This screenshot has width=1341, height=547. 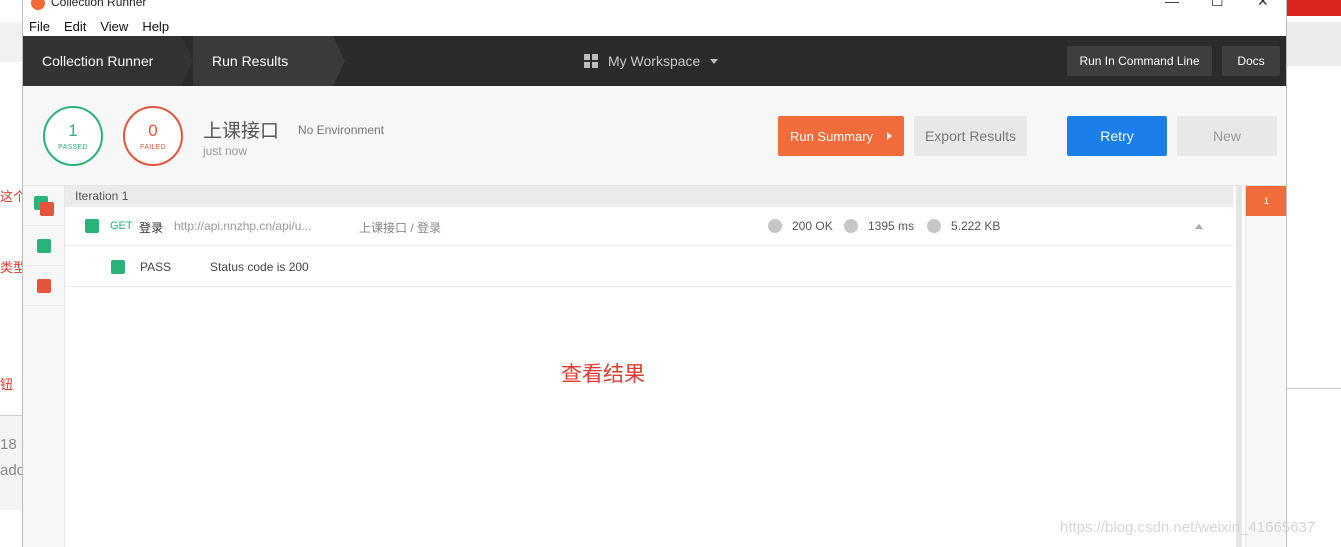 I want to click on annotation-text: 查看结果, so click(x=603, y=374).